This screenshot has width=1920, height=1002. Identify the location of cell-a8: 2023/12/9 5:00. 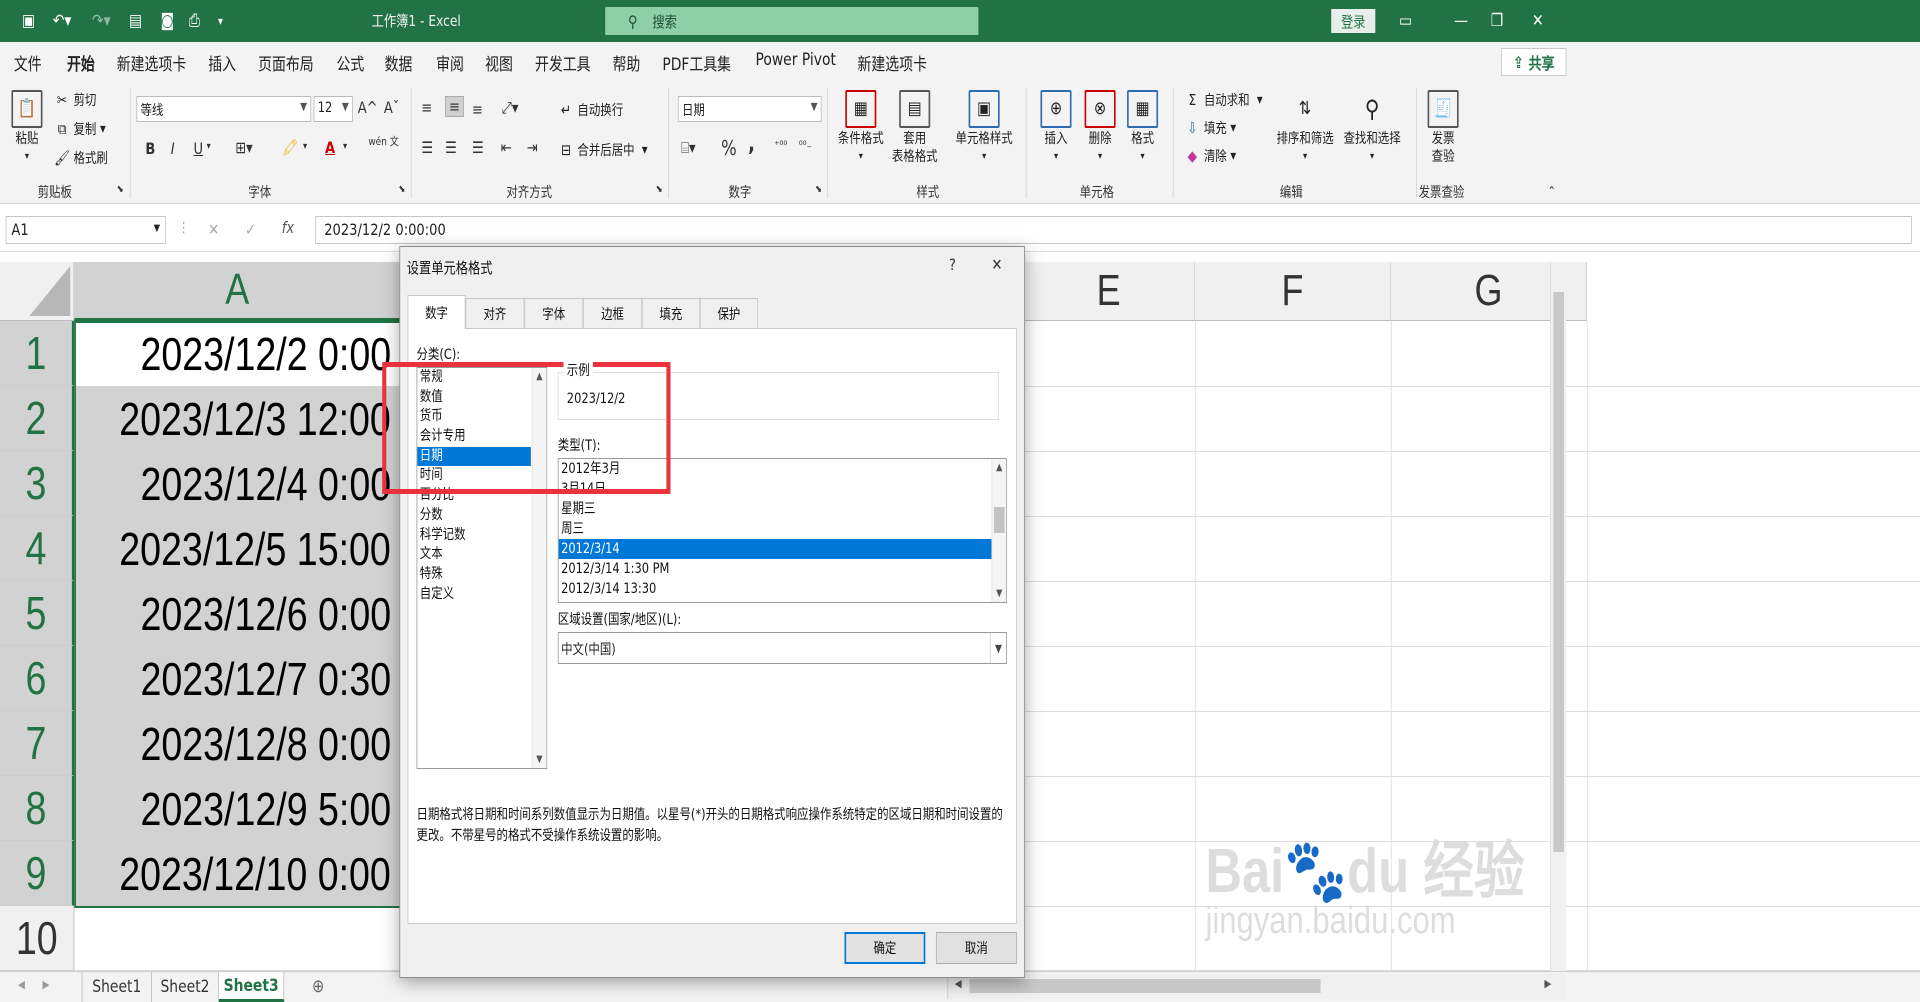
(238, 808).